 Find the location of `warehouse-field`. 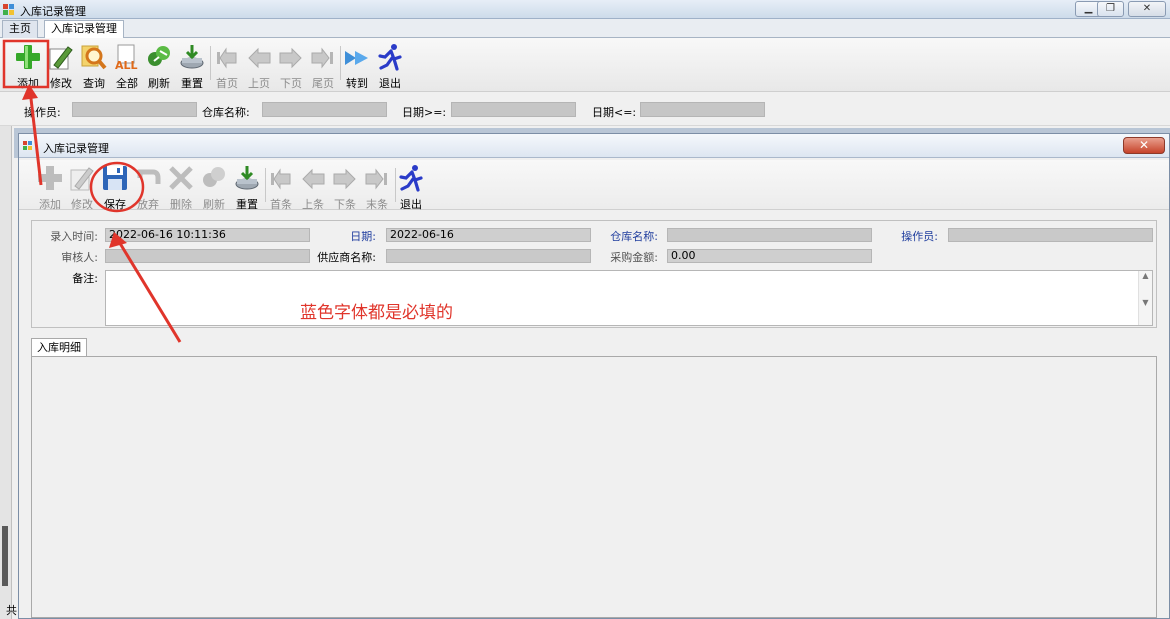

warehouse-field is located at coordinates (769, 235).